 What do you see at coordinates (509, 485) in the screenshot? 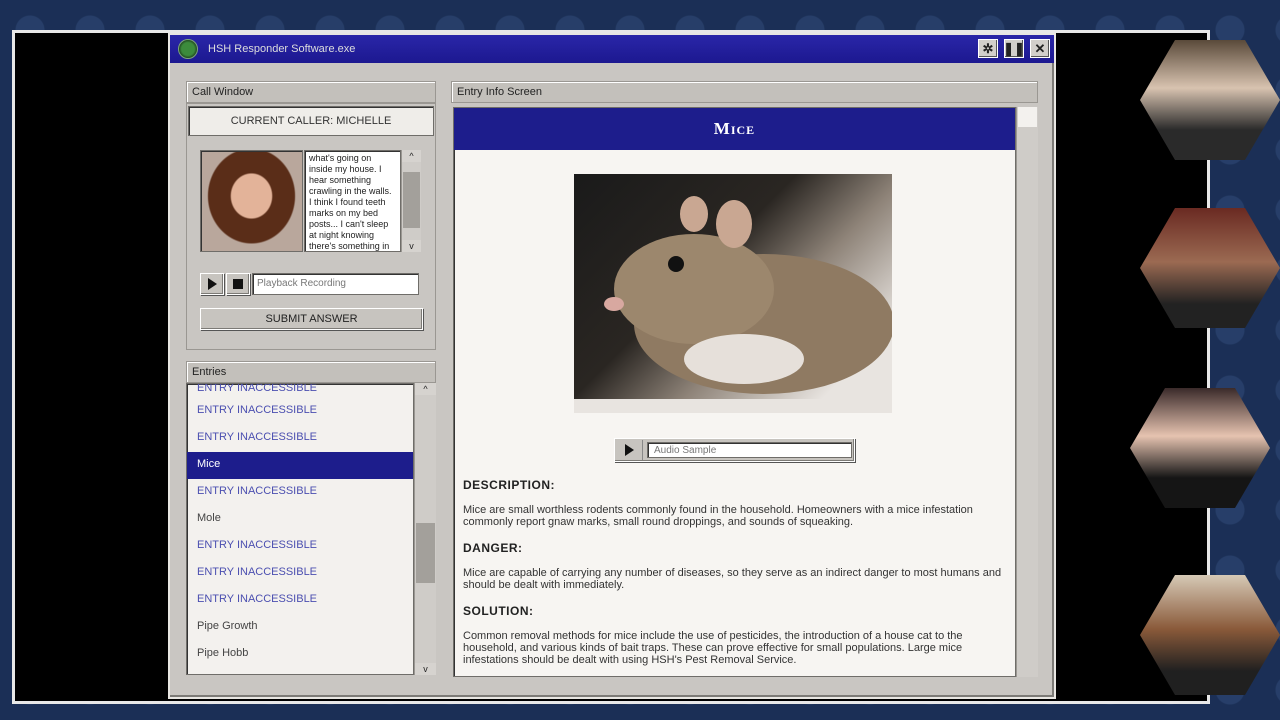
I see `description-heading: DESCRIPTION:` at bounding box center [509, 485].